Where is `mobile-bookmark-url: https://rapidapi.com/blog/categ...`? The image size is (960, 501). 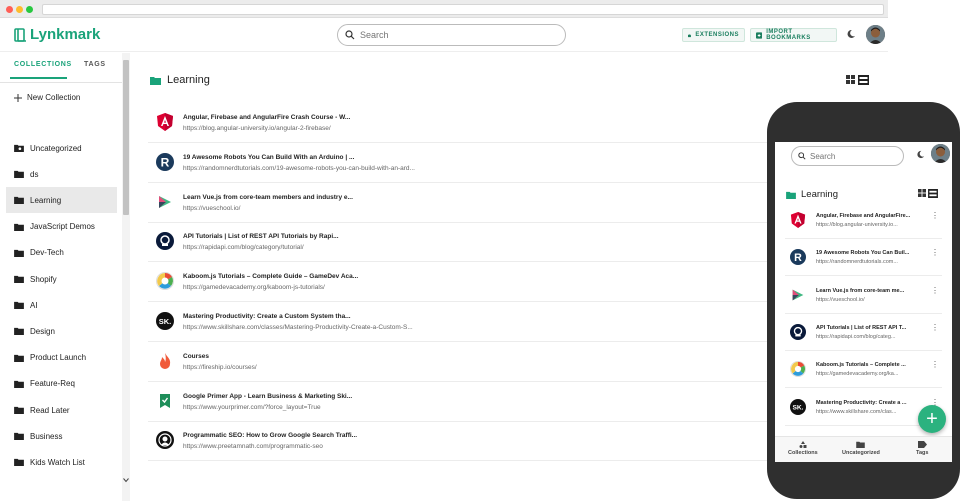 mobile-bookmark-url: https://rapidapi.com/blog/categ... is located at coordinates (856, 337).